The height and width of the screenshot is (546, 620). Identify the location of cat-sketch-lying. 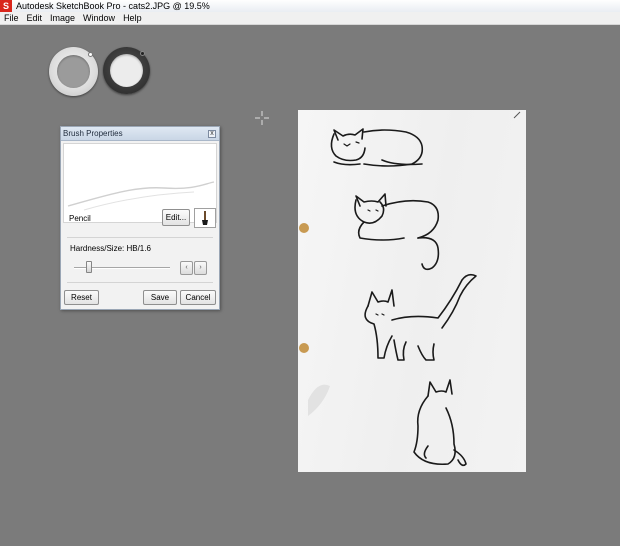
(377, 147).